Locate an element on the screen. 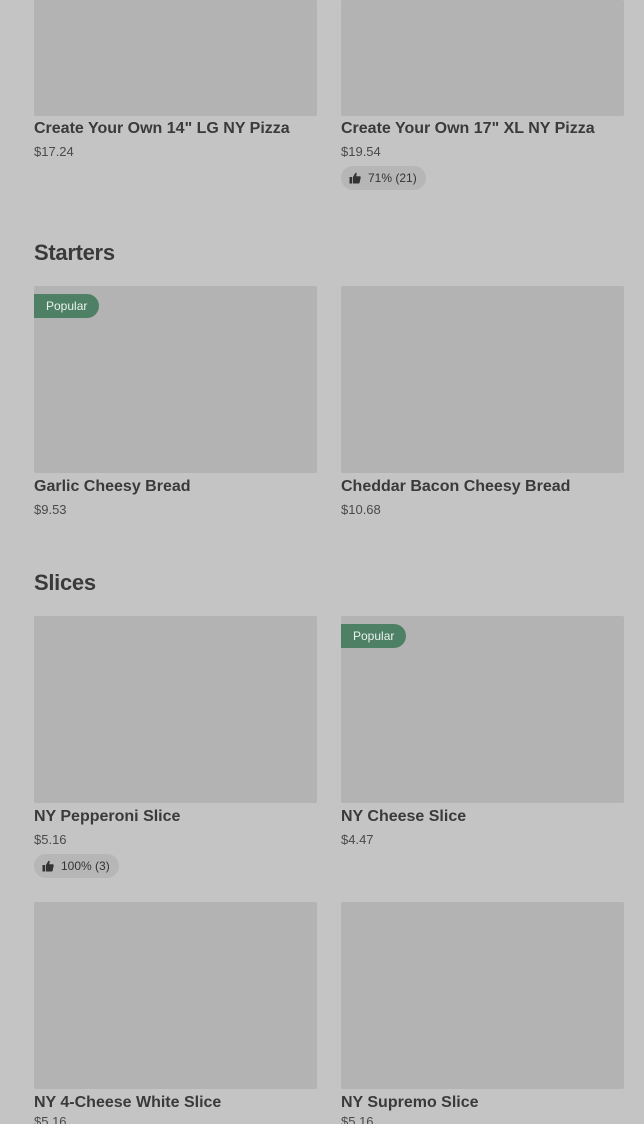 This screenshot has width=644, height=1124. menu-item-card: Popular Garlic Cheesy Bread $9.53 is located at coordinates (175, 406).